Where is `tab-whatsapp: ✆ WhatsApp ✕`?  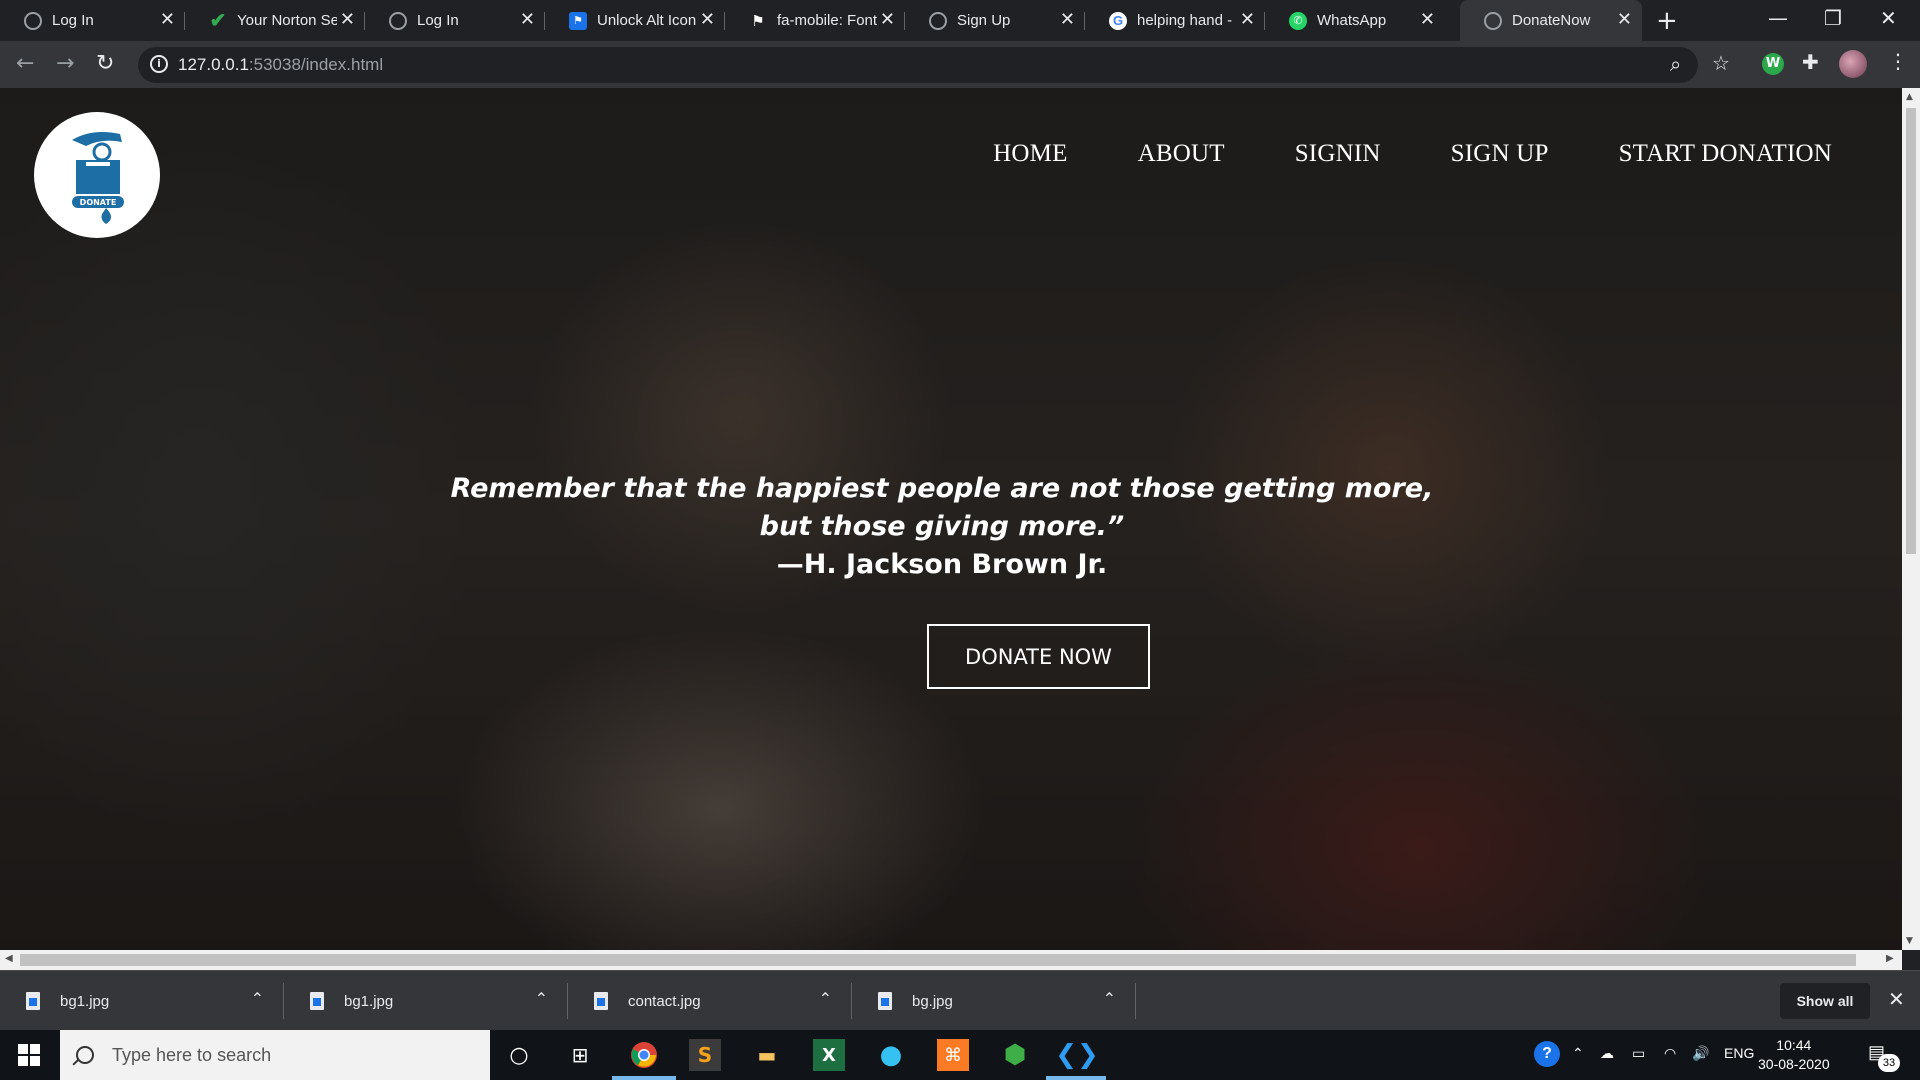
tab-whatsapp: ✆ WhatsApp ✕ is located at coordinates (1355, 20).